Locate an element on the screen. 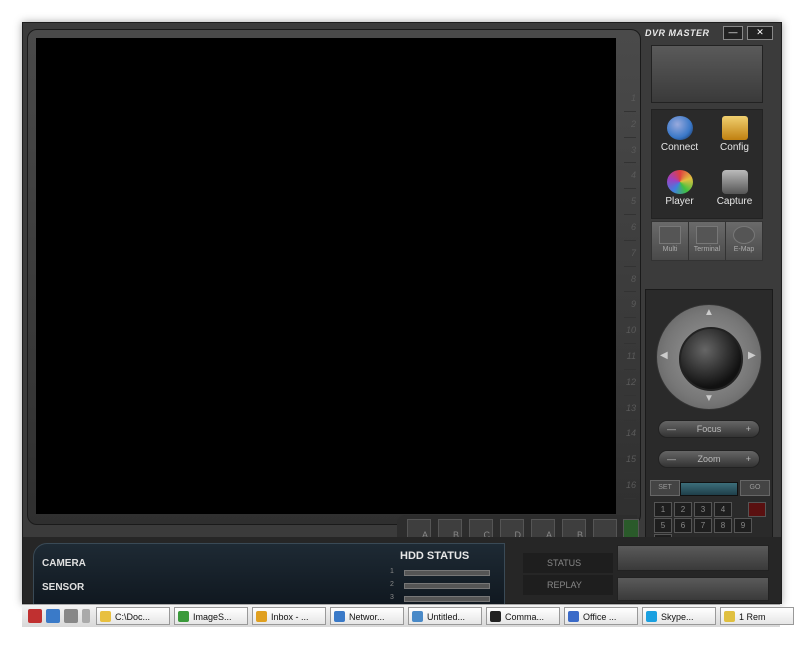 The height and width of the screenshot is (646, 800). terminal-icon is located at coordinates (707, 235).